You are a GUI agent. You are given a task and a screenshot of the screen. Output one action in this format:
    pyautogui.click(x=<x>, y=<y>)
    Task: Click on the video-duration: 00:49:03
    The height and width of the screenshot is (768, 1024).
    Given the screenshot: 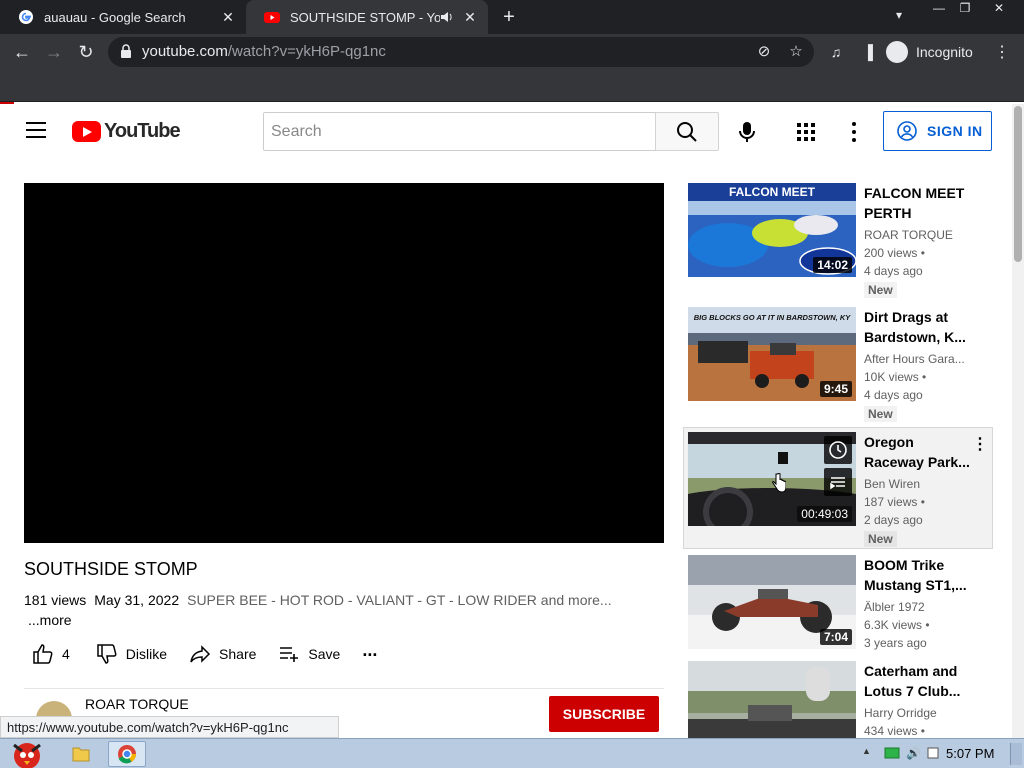 What is the action you would take?
    pyautogui.click(x=824, y=514)
    